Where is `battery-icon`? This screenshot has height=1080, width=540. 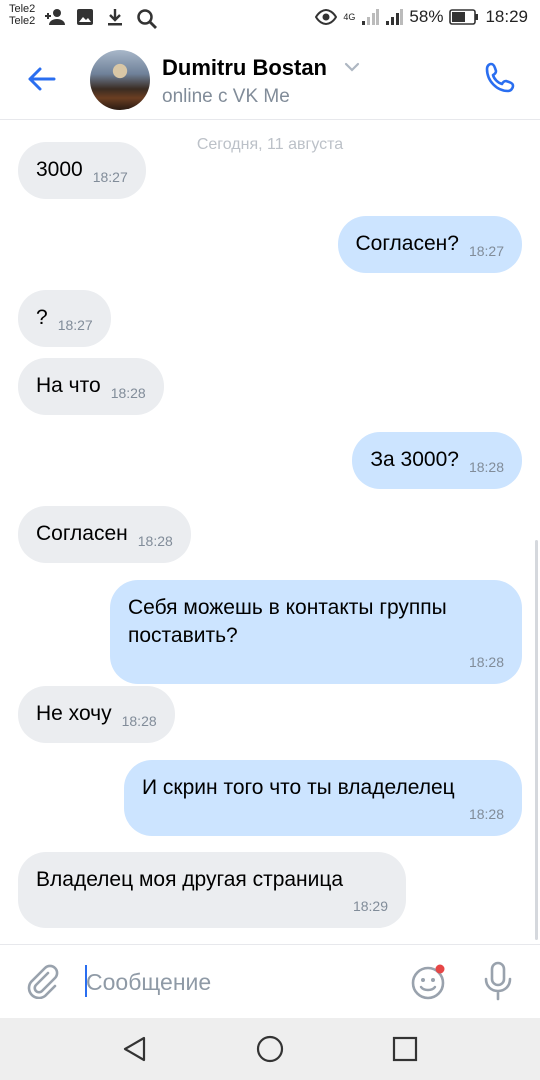
battery-icon is located at coordinates (464, 17).